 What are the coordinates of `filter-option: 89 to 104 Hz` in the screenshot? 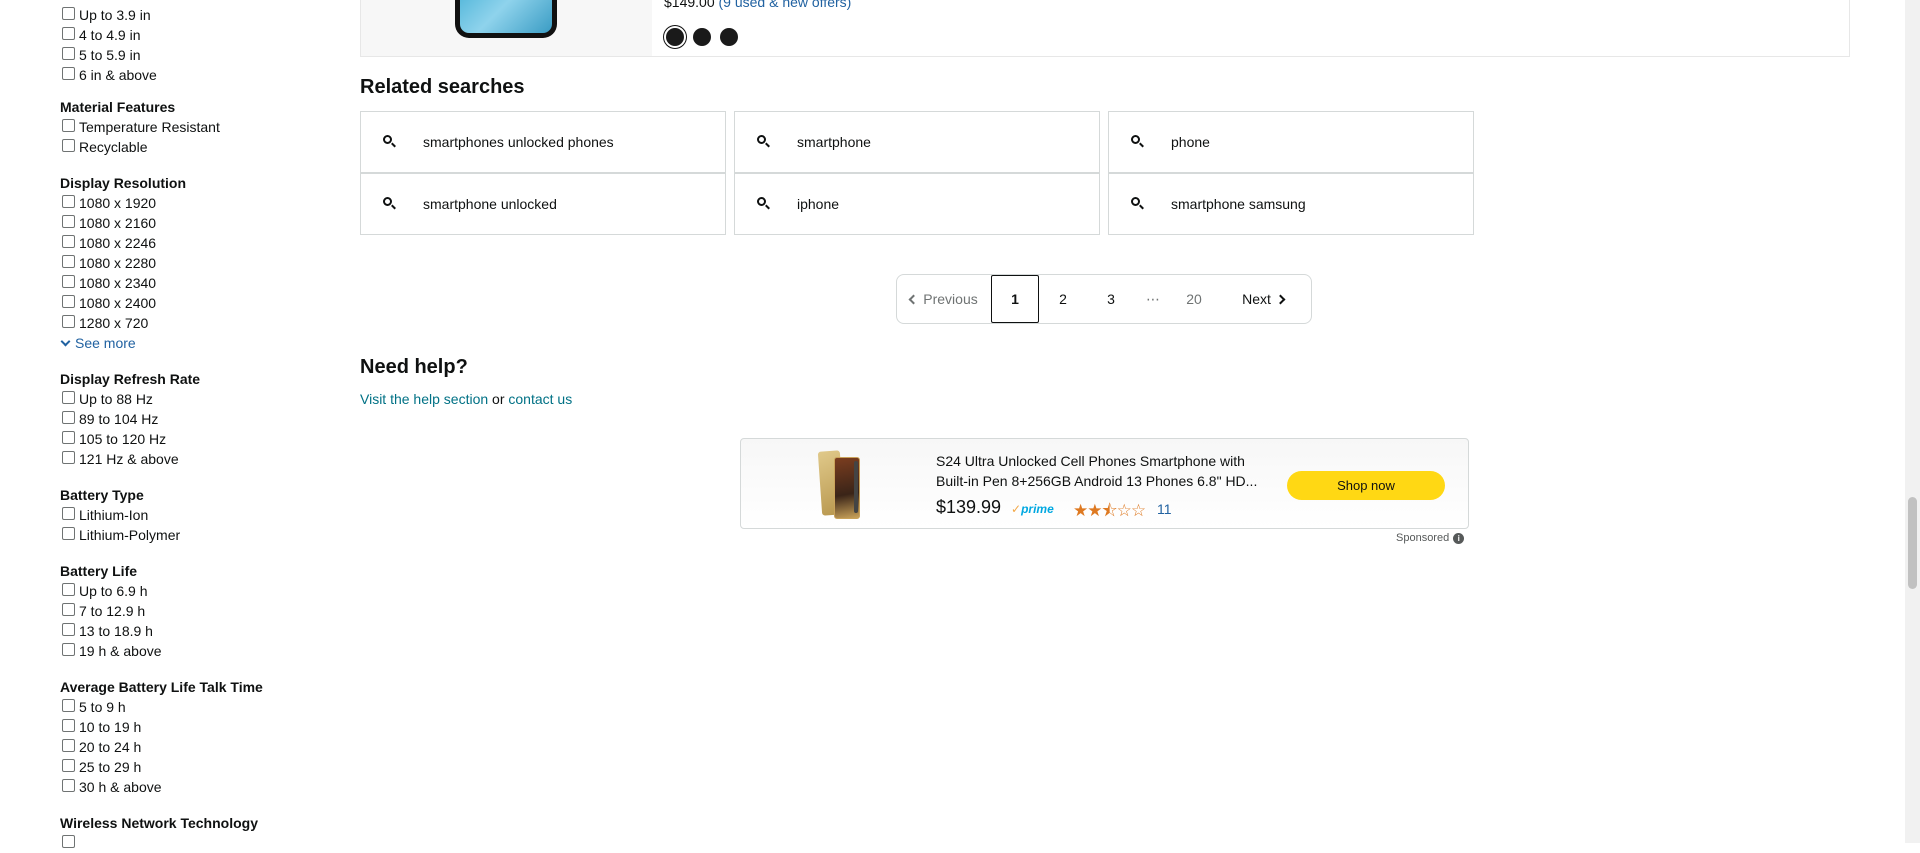 It's located at (130, 419).